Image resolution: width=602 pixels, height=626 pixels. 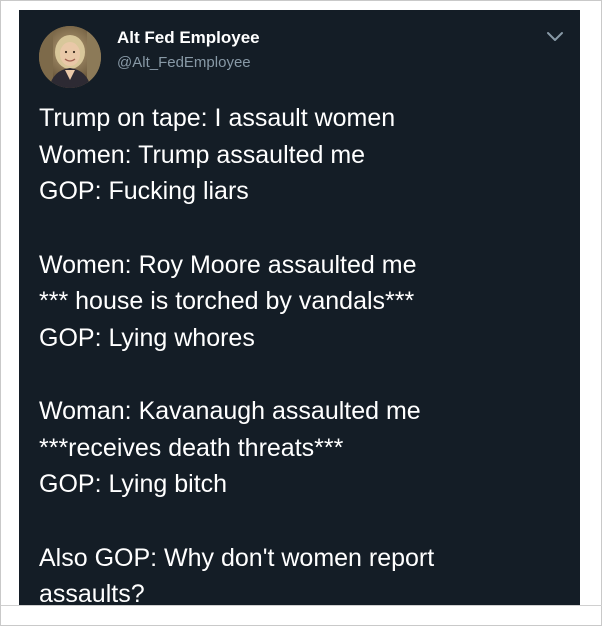 What do you see at coordinates (217, 118) in the screenshot?
I see `tweet-line: Trump on tape: I assault women` at bounding box center [217, 118].